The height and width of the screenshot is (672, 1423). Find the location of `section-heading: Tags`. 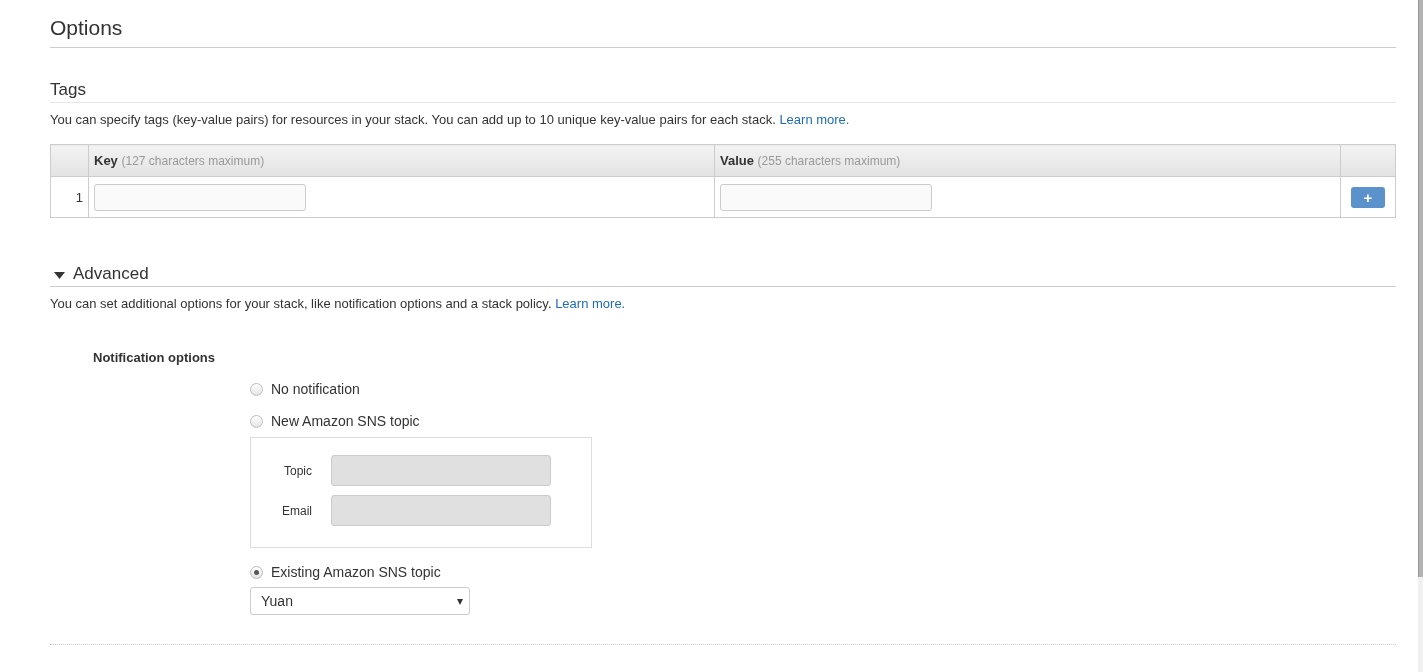

section-heading: Tags is located at coordinates (723, 91).